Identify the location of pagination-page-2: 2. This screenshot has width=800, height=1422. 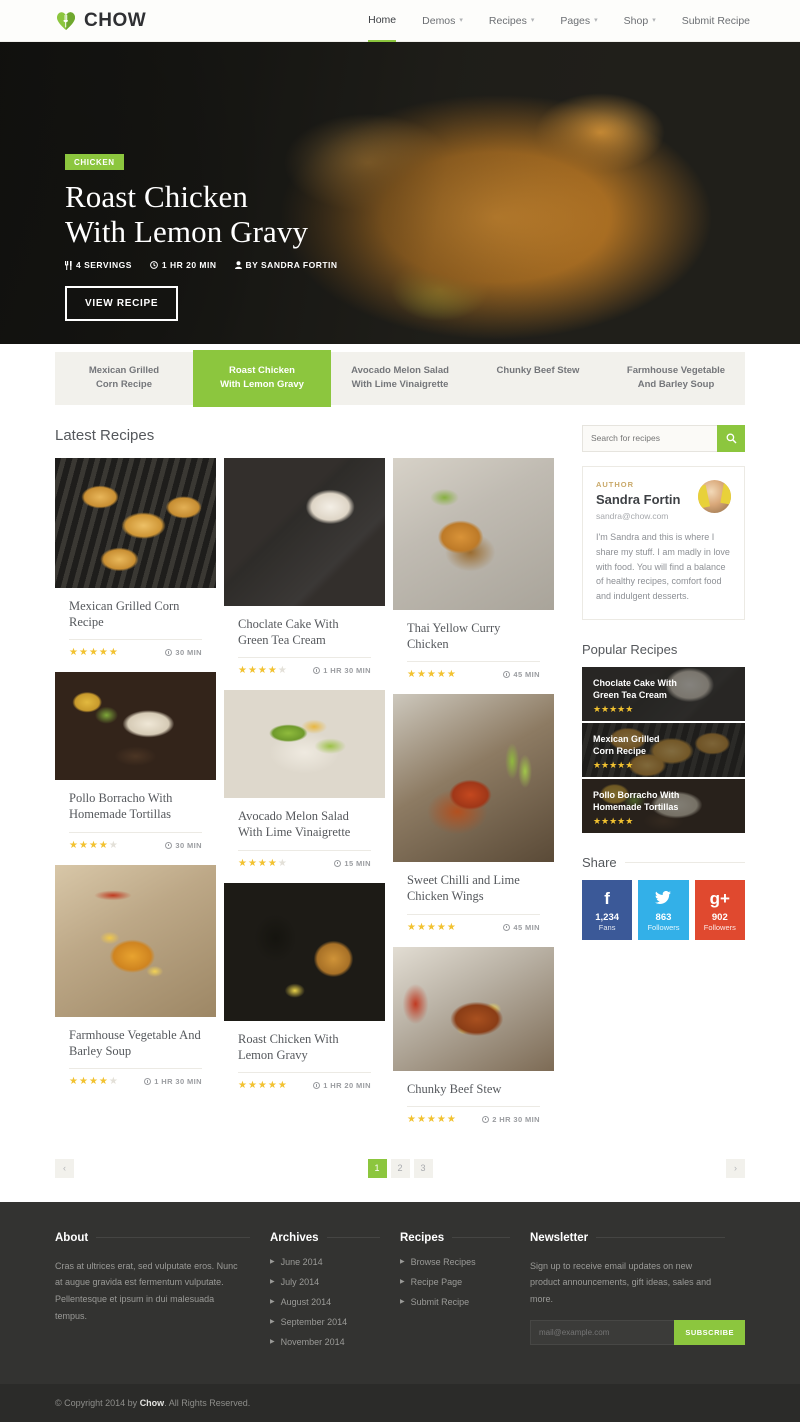
(400, 1168).